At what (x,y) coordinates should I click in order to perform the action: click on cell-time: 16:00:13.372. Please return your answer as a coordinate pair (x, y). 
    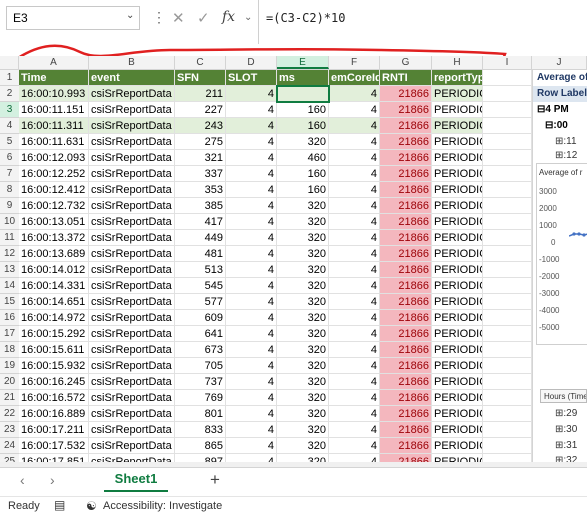
    Looking at the image, I should click on (54, 238).